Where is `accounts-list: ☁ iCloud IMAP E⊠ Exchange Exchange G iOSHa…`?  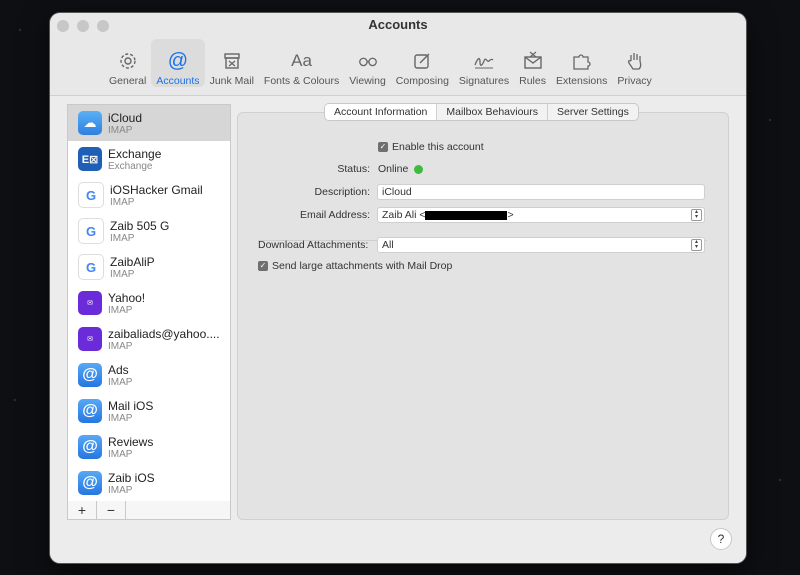 accounts-list: ☁ iCloud IMAP E⊠ Exchange Exchange G iOSHa… is located at coordinates (149, 303).